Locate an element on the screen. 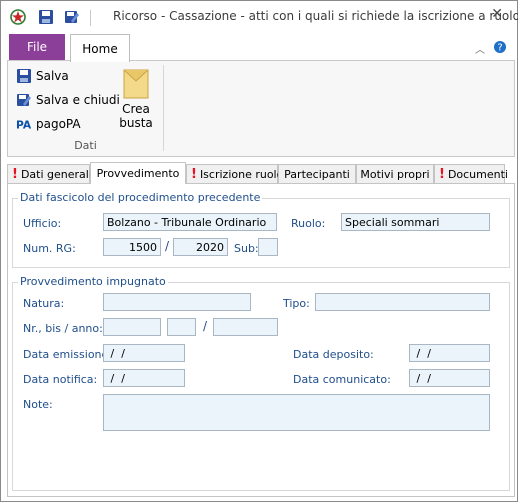 The height and width of the screenshot is (502, 518). note-field is located at coordinates (296, 412).